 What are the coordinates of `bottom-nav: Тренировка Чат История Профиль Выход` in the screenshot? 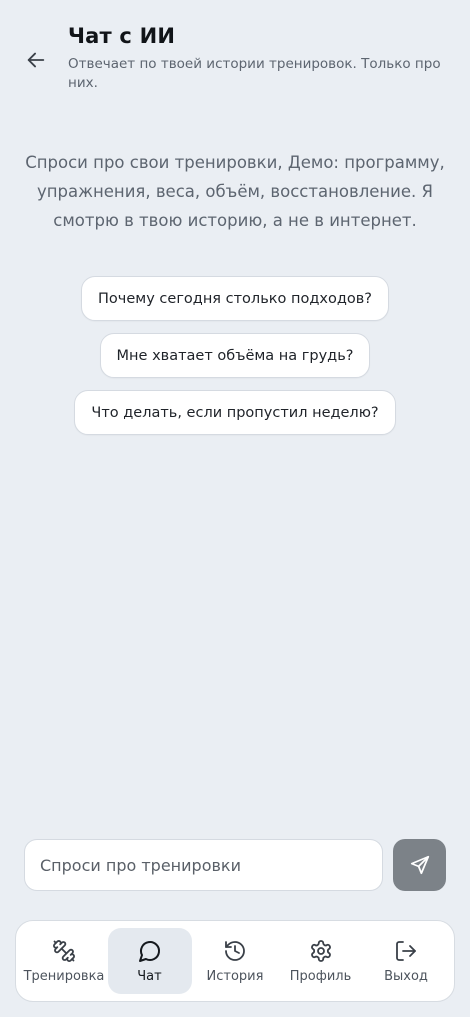 It's located at (235, 961).